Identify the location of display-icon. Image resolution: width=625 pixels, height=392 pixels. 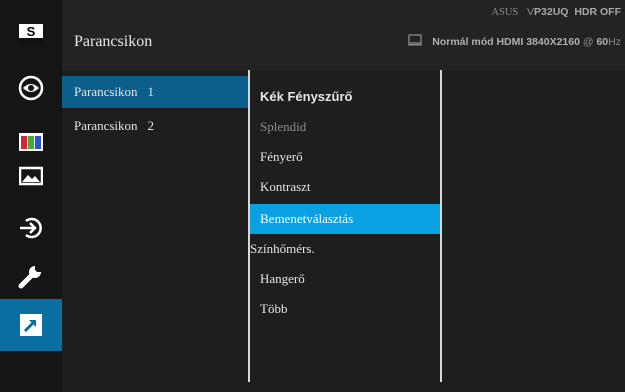
(415, 41).